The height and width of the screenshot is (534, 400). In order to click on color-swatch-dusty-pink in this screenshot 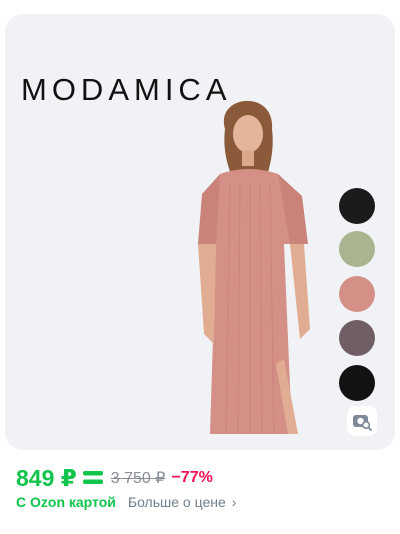, I will do `click(357, 294)`.